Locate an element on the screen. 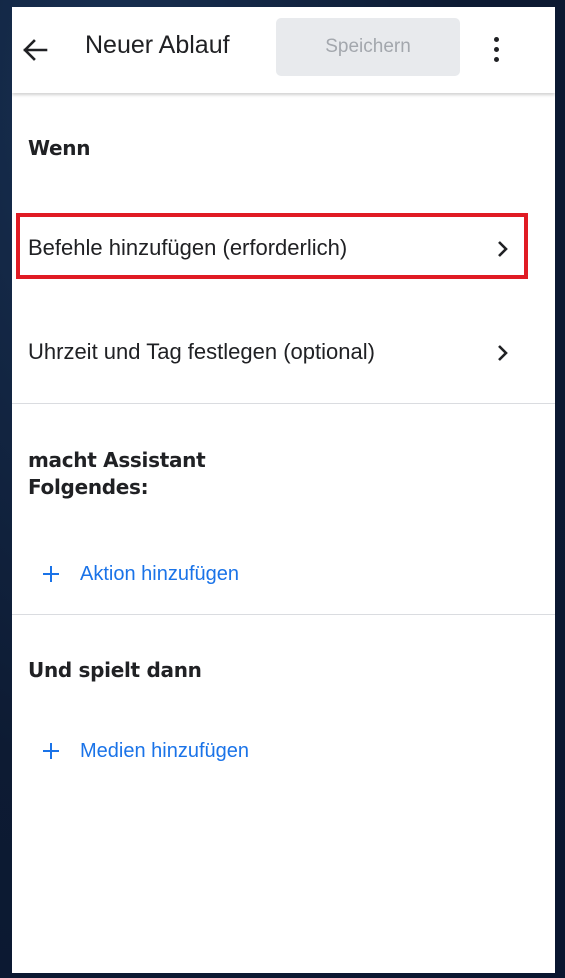 This screenshot has height=978, width=565. section-heading-actions: macht Assistant Folgendes: is located at coordinates (117, 474).